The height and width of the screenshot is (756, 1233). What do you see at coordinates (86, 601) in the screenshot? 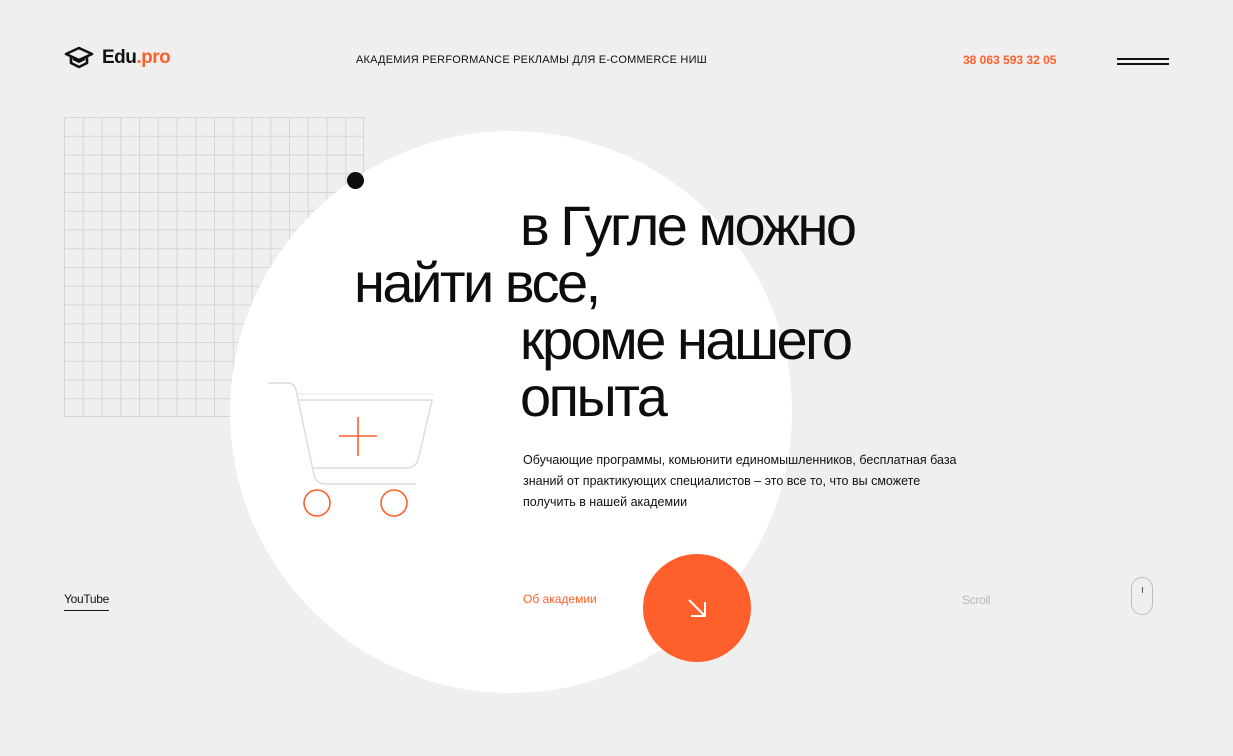
I see `youtube-link: YouTube` at bounding box center [86, 601].